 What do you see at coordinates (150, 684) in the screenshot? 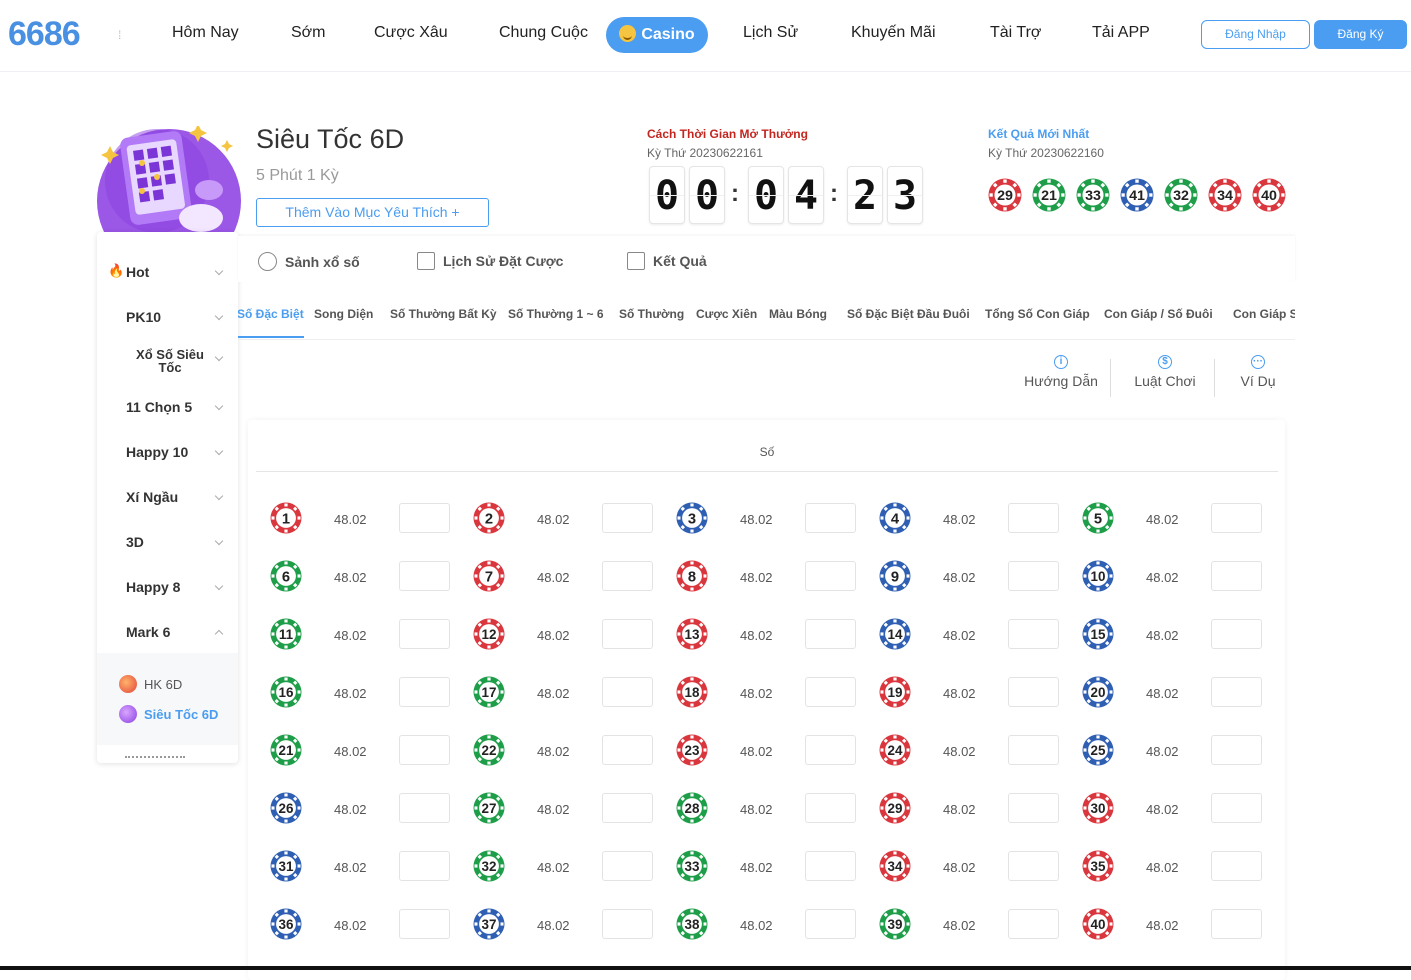
I see `sidebar-subitem-hk-6d: HK 6D` at bounding box center [150, 684].